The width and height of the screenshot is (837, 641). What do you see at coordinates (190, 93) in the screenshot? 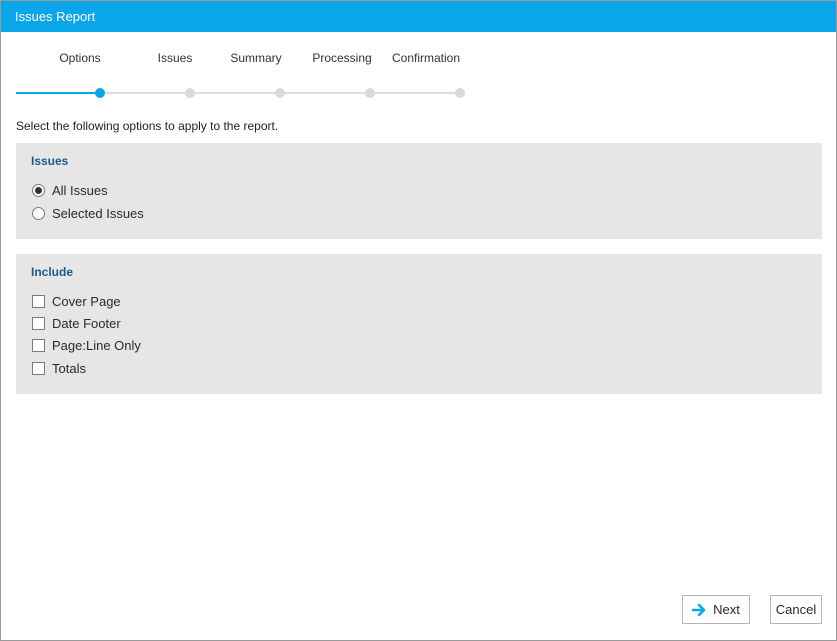
I see `step-dot-issues` at bounding box center [190, 93].